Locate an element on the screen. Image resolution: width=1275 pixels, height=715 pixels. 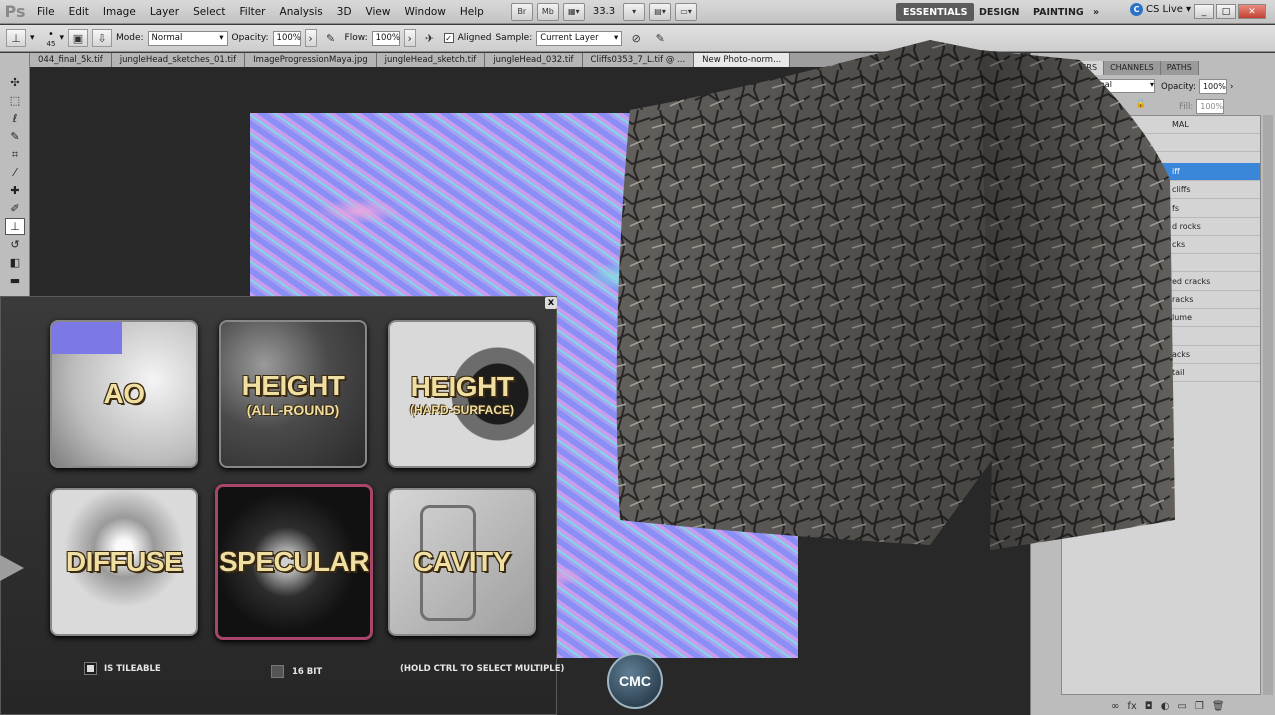
menu-file: File is located at coordinates (46, 12).